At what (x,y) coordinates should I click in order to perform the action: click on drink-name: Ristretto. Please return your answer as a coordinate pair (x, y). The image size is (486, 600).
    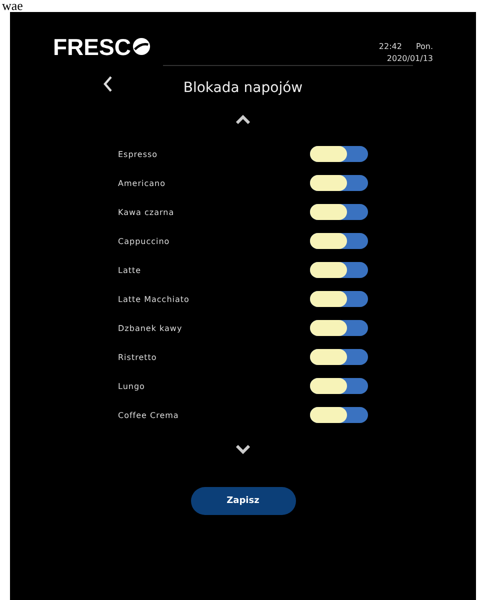
    Looking at the image, I should click on (137, 357).